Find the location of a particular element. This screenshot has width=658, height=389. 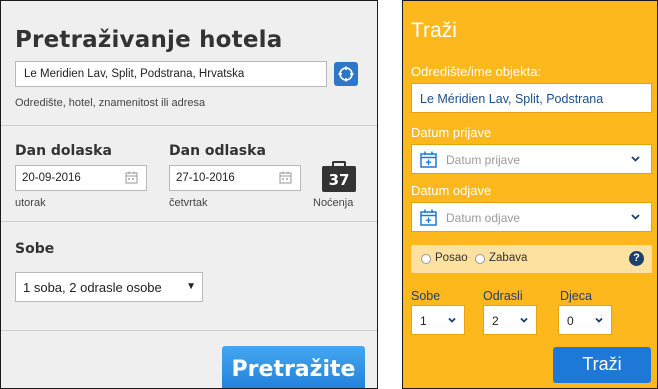

checkout-date-input: Datum odjave is located at coordinates (531, 217).